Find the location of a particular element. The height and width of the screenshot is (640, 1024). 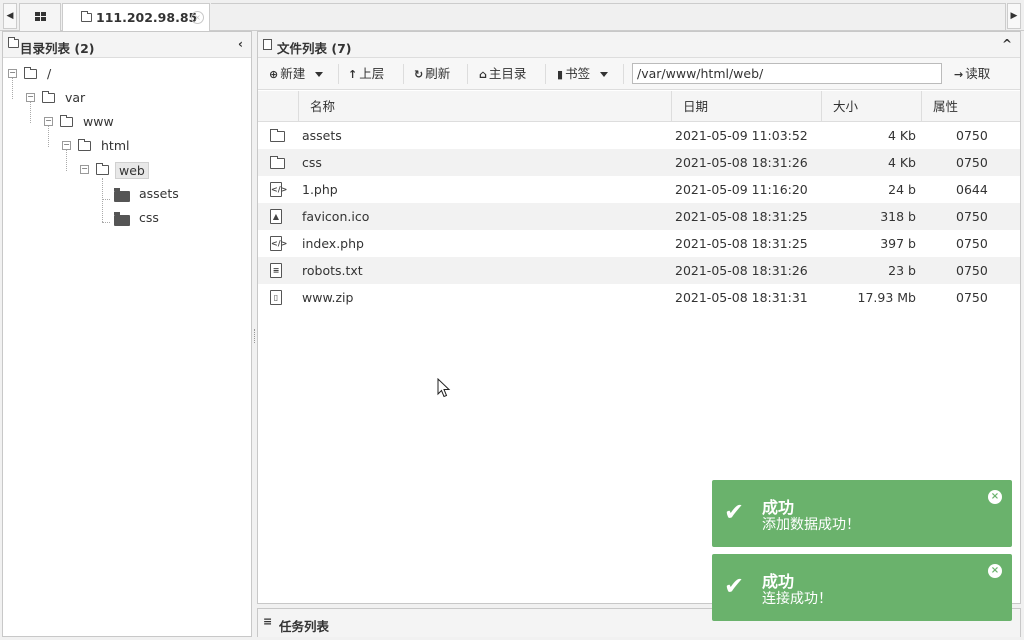

read-button: → 读取 is located at coordinates (972, 74).